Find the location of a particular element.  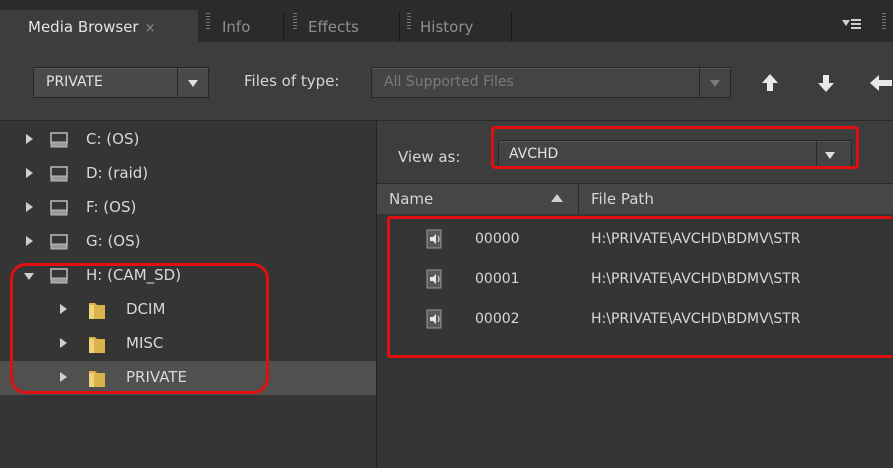

down-arrow-icon is located at coordinates (826, 83).